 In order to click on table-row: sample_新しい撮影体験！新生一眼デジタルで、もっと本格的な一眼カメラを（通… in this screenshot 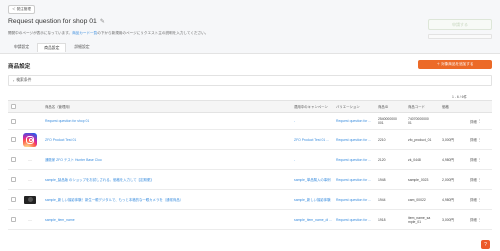, I will do `click(250, 200)`.